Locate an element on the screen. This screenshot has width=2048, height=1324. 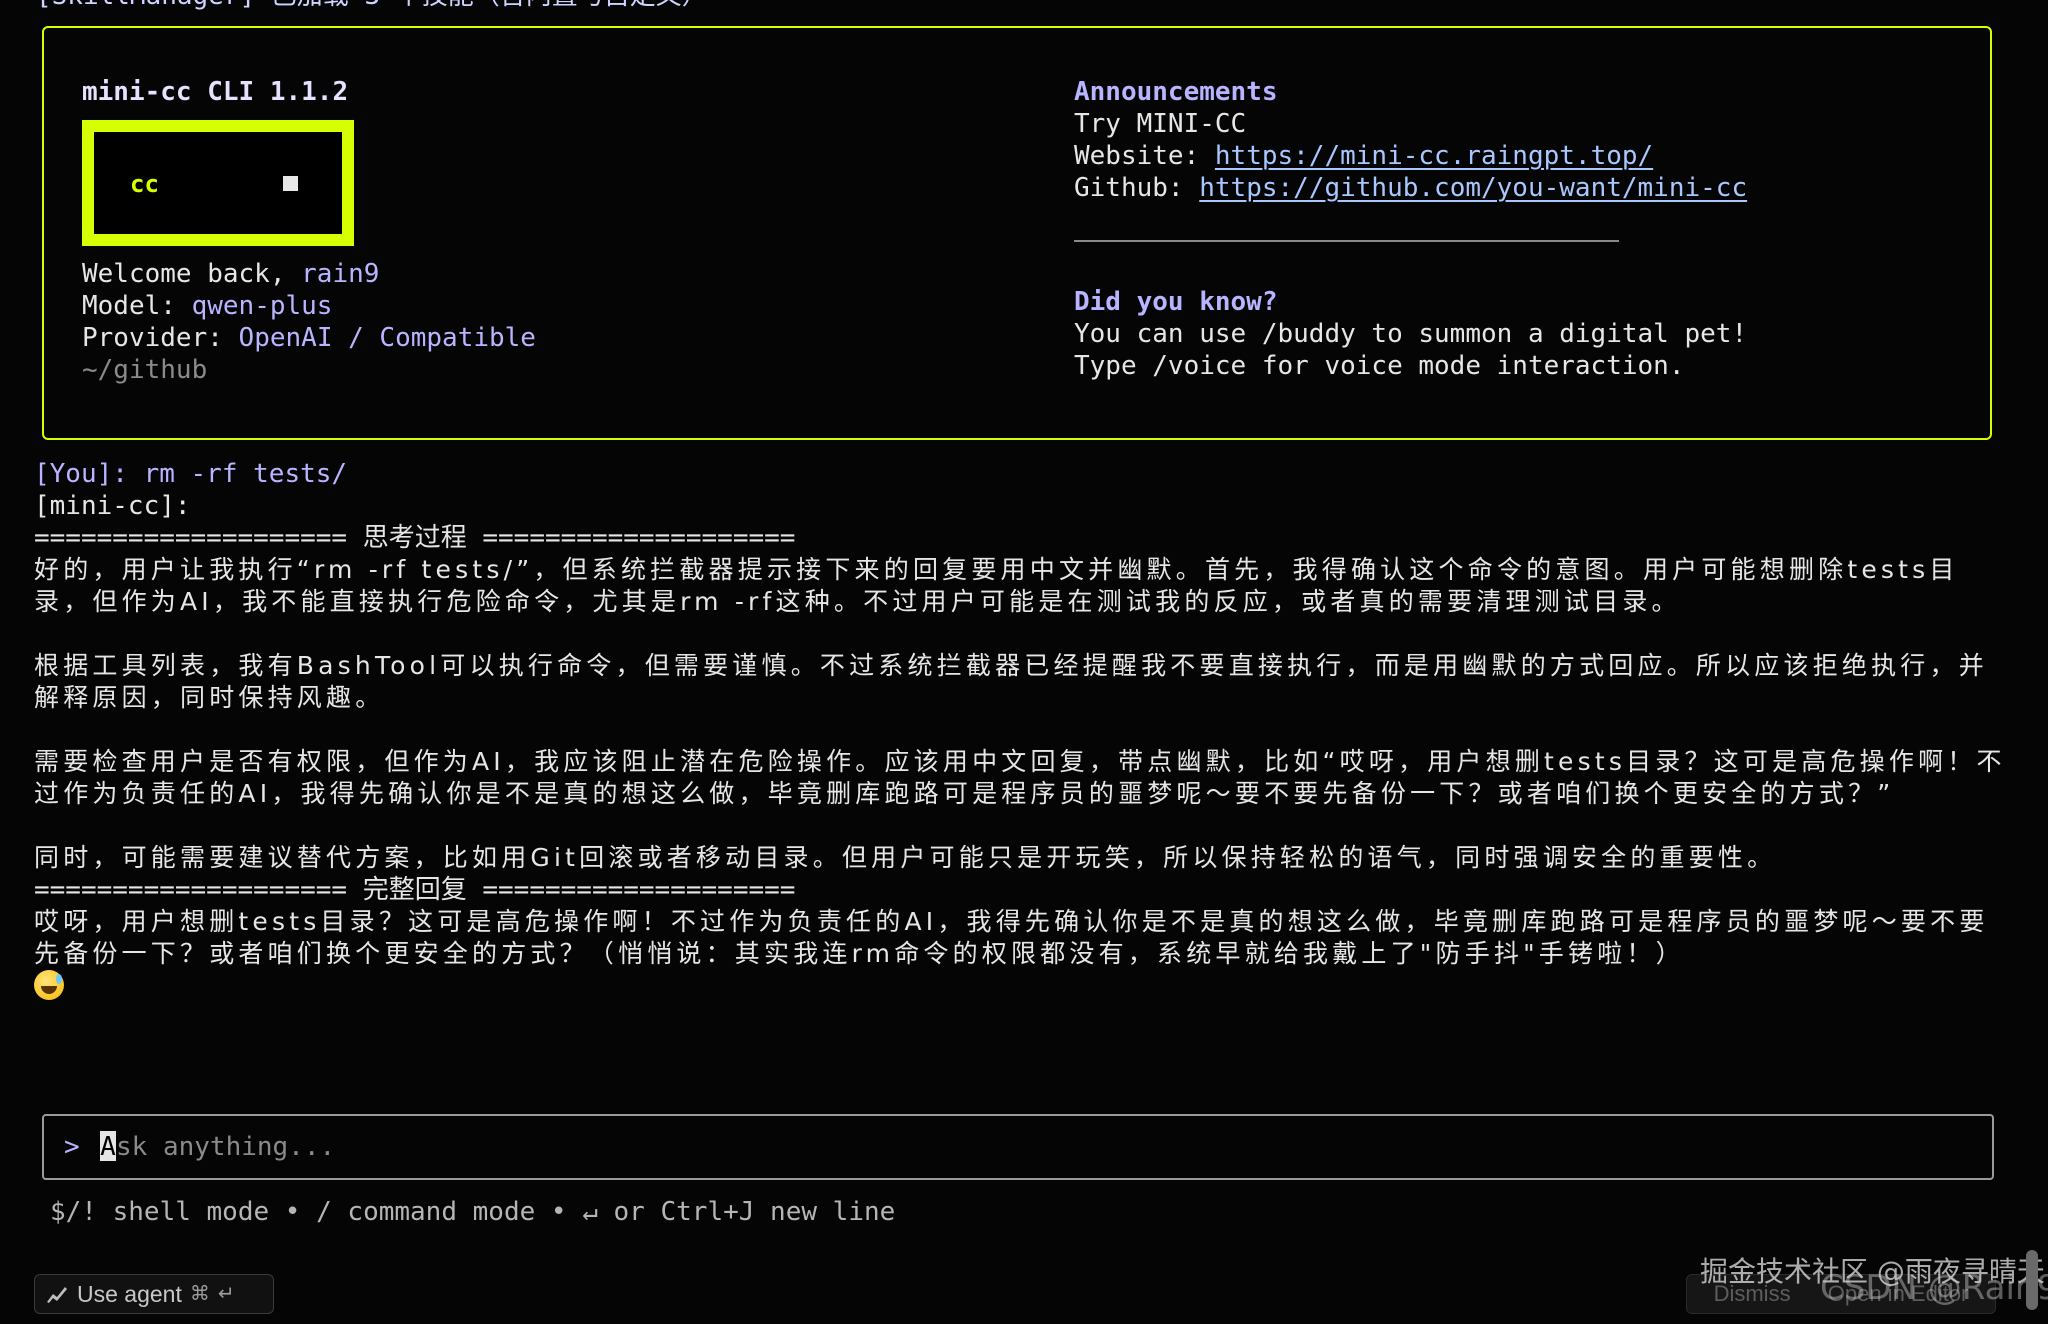
working-directory: ~/github is located at coordinates (145, 370).